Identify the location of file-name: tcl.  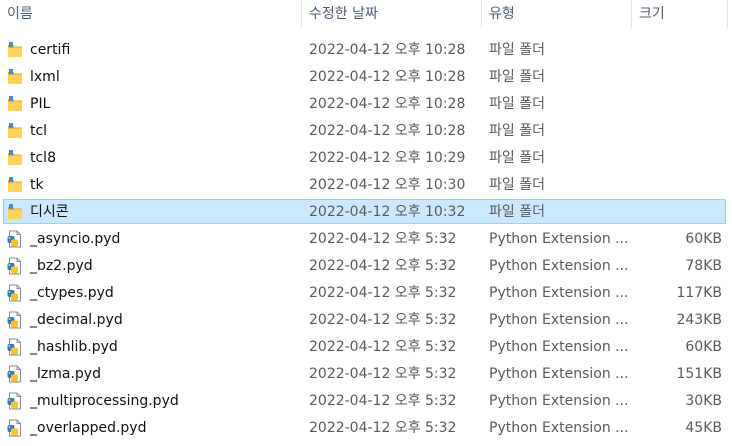
(38, 131).